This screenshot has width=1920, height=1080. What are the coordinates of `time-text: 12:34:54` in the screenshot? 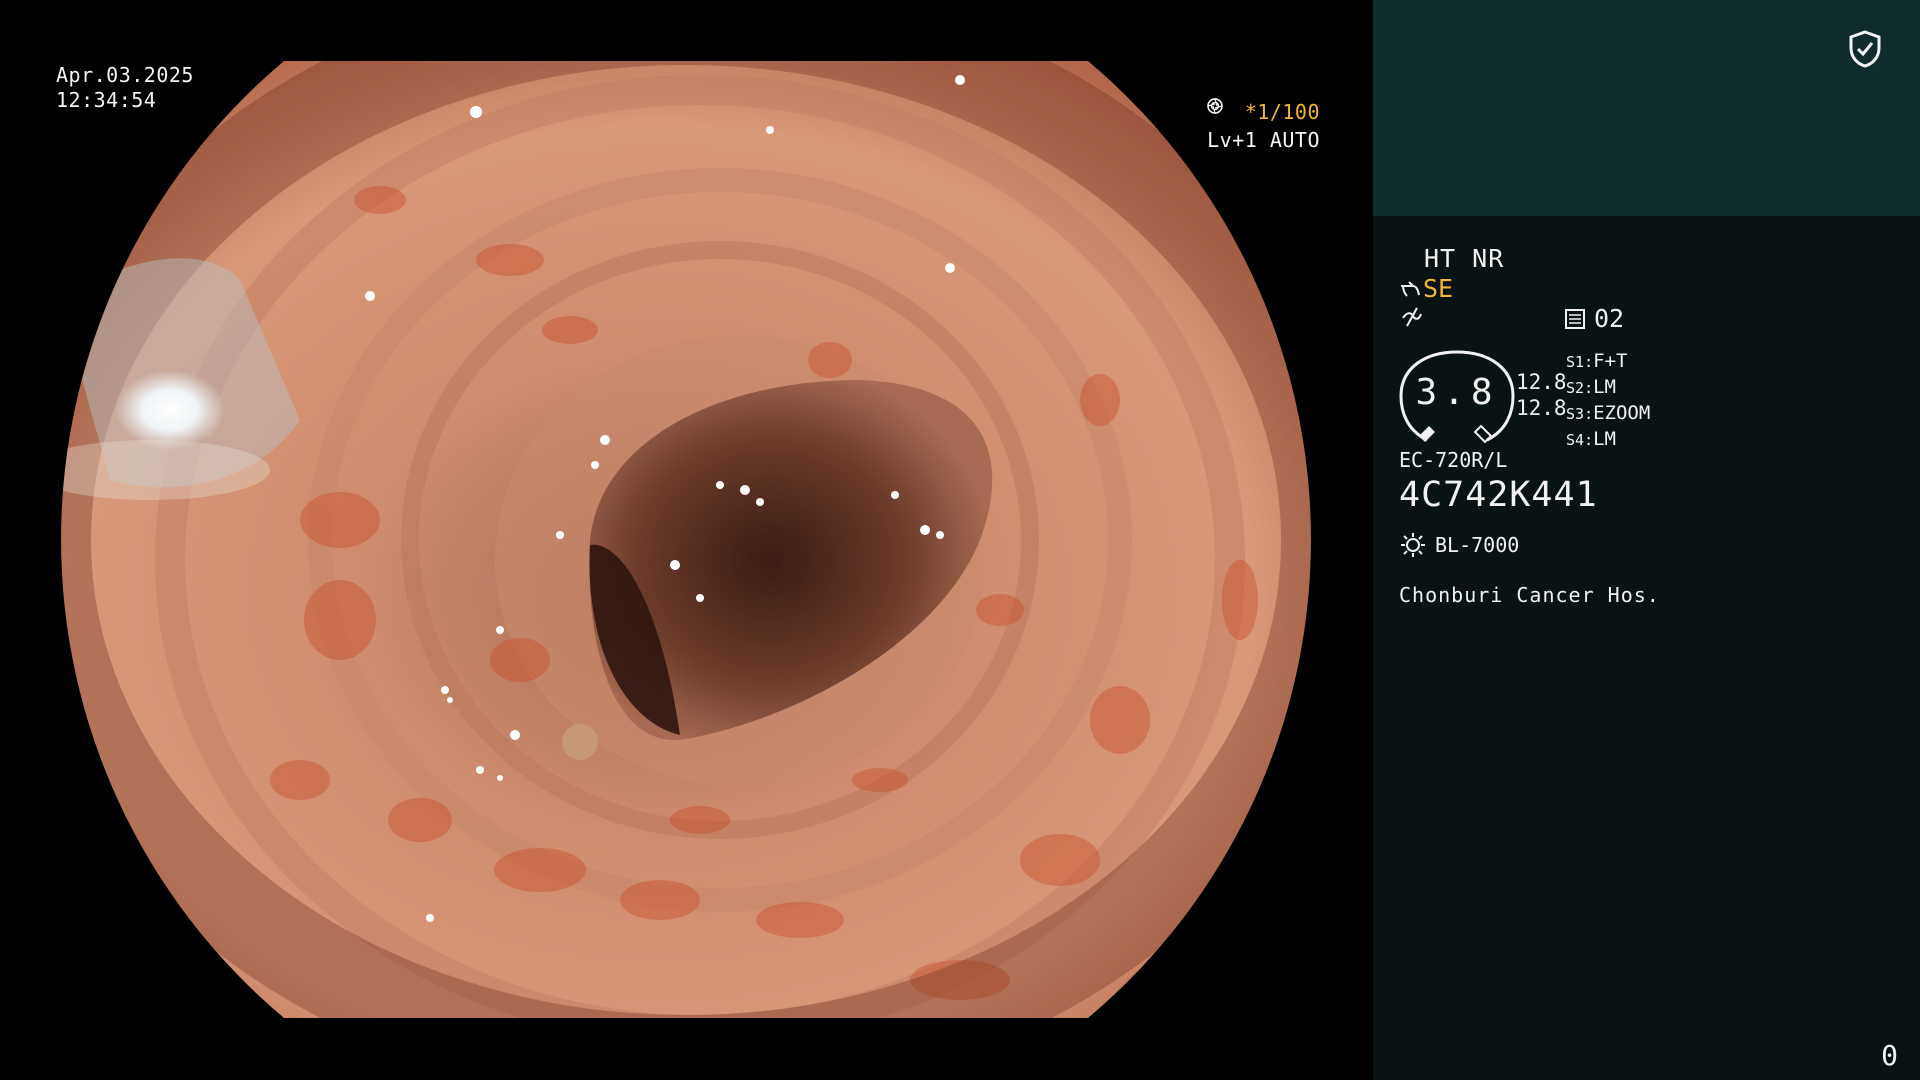 It's located at (106, 100).